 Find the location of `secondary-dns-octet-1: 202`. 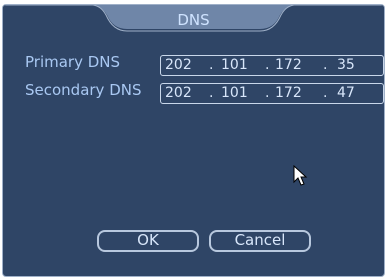

secondary-dns-octet-1: 202 is located at coordinates (178, 93).